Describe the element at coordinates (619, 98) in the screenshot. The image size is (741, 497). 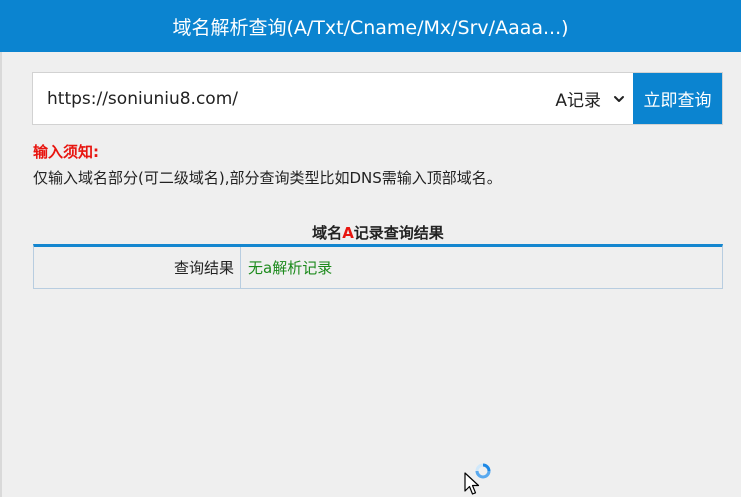
I see `chevron-down-icon` at that location.